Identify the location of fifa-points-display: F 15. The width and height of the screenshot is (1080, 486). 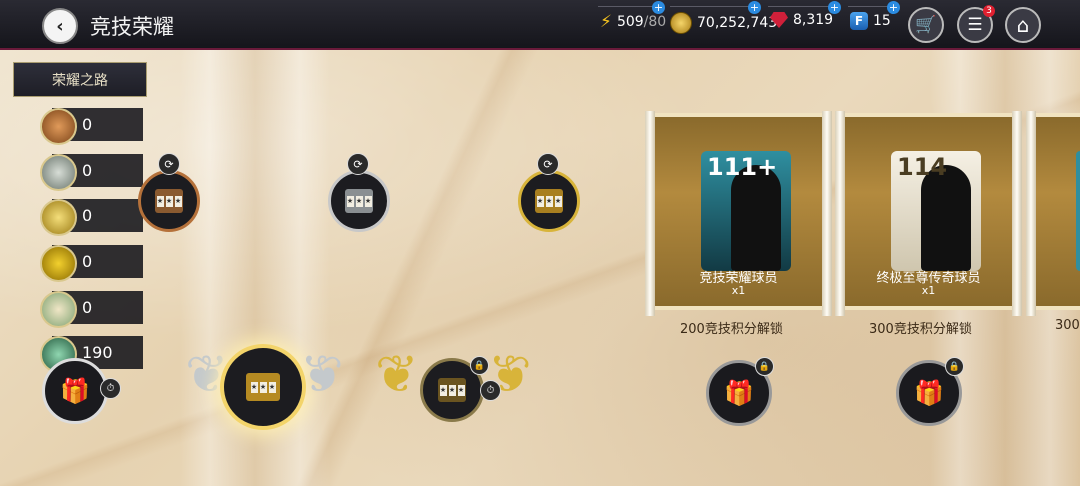
(870, 21).